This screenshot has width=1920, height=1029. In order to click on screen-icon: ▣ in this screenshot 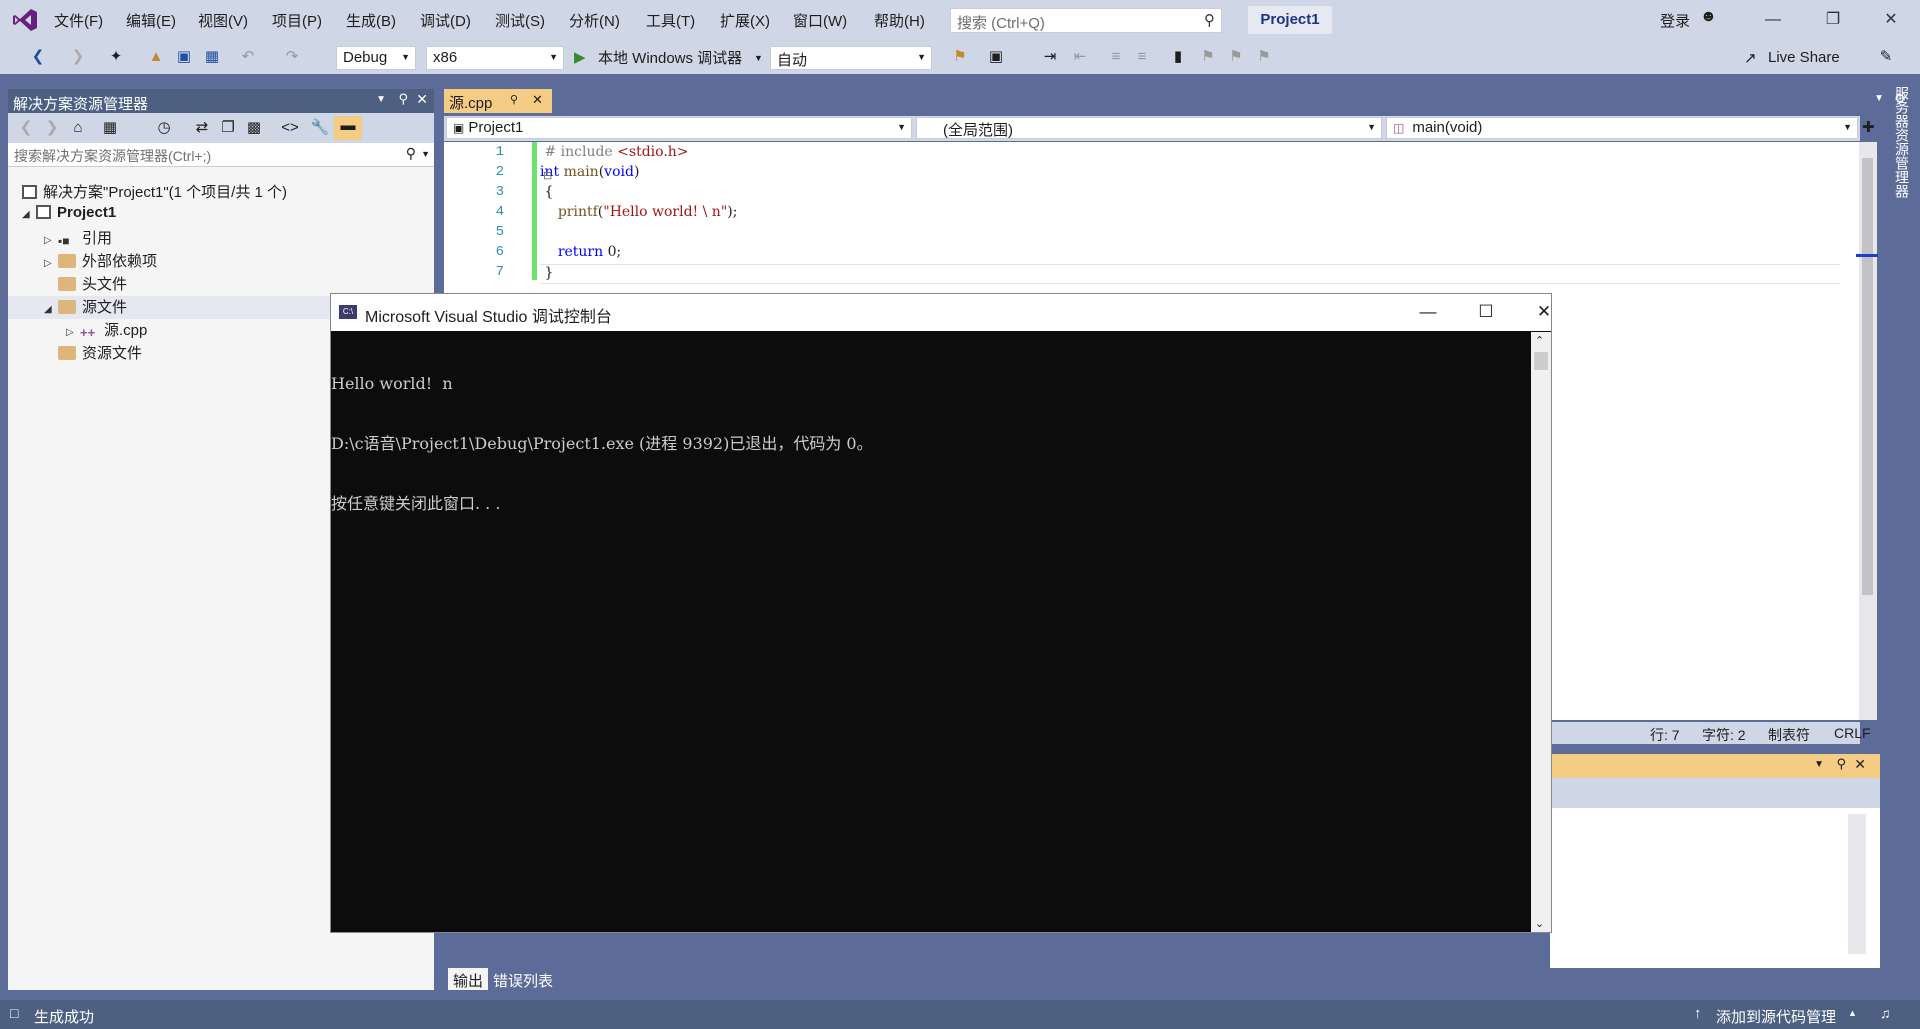, I will do `click(996, 57)`.